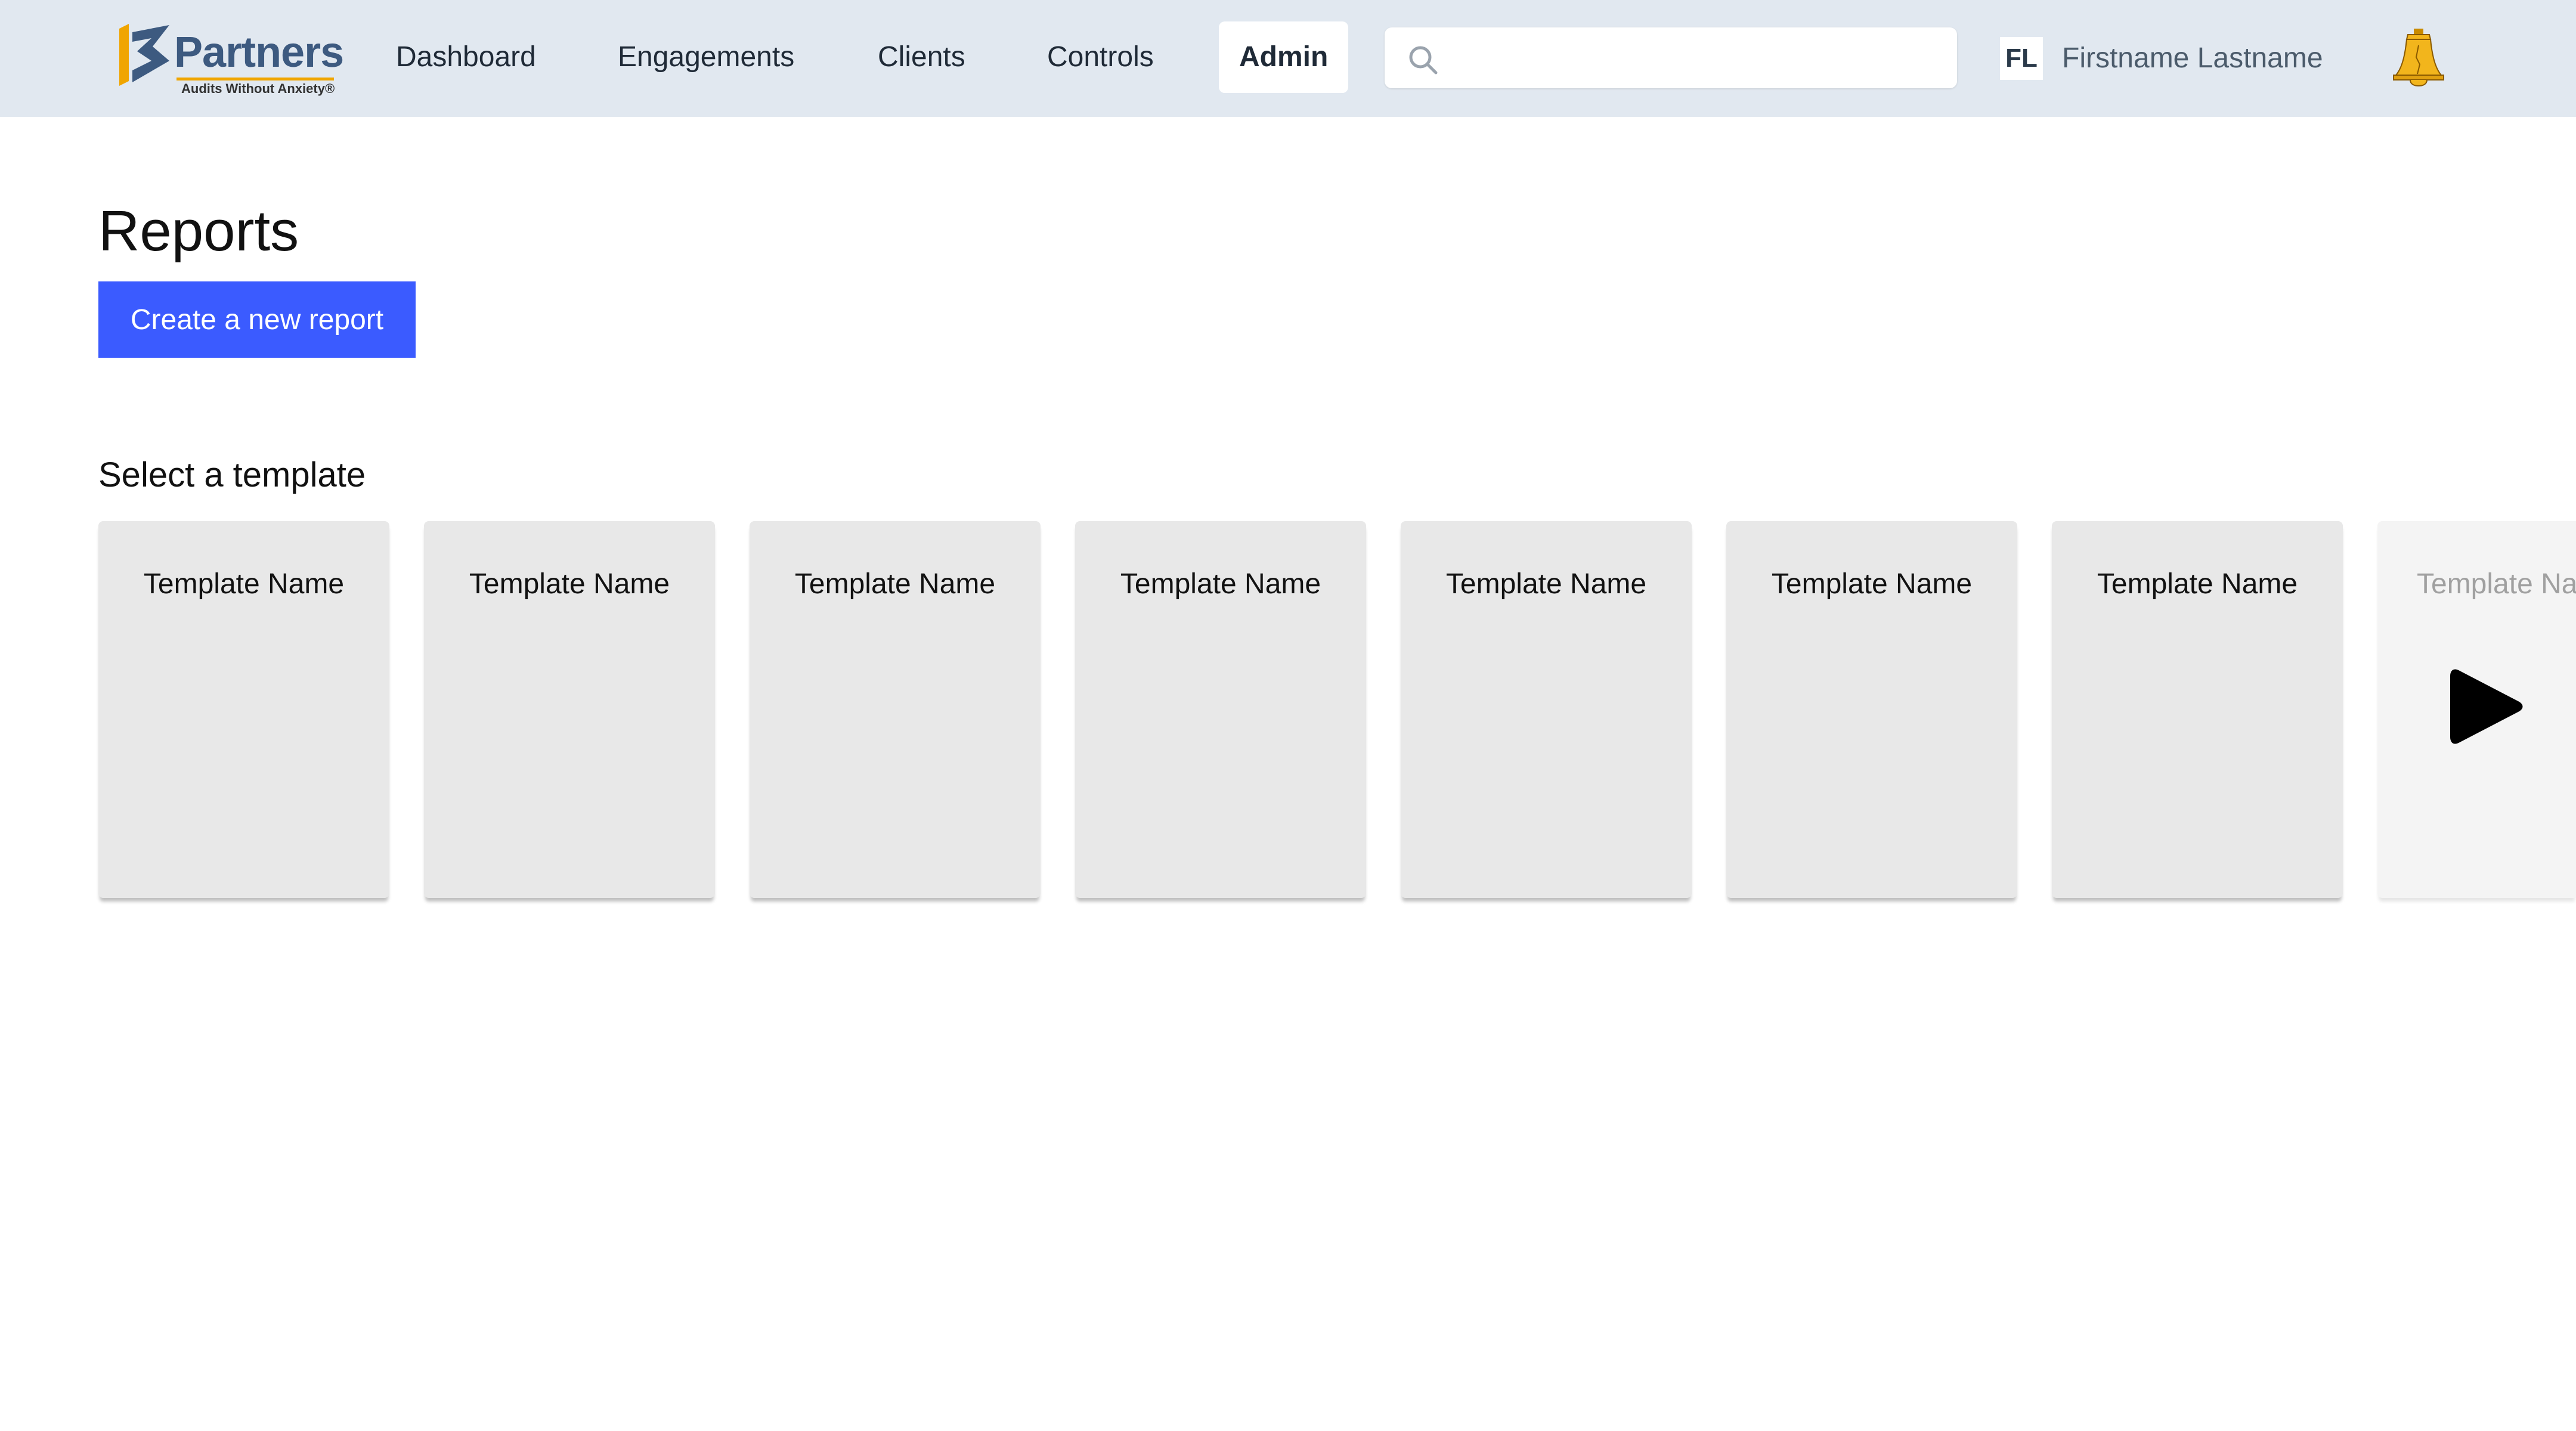 This screenshot has width=2576, height=1431. Describe the element at coordinates (144, 55) in the screenshot. I see `logo-mark-icon` at that location.